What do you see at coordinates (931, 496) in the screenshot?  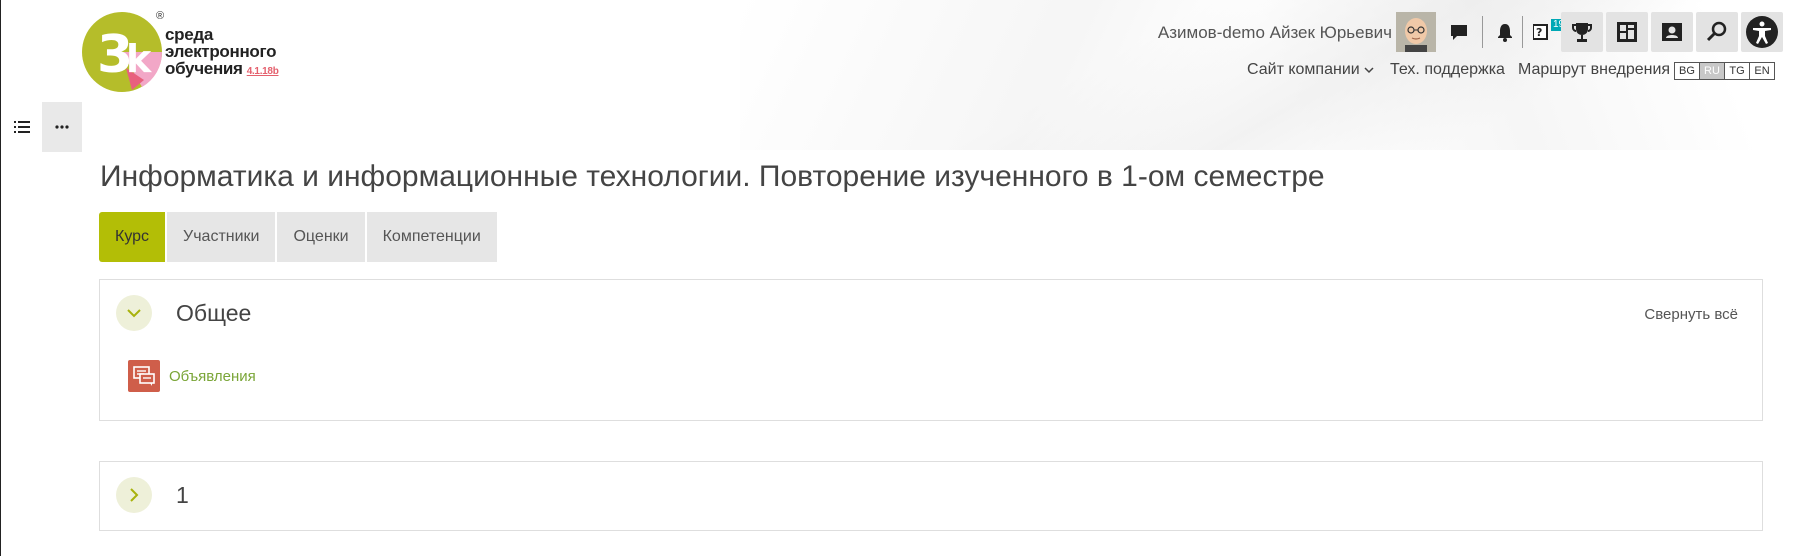 I see `section-1: 1` at bounding box center [931, 496].